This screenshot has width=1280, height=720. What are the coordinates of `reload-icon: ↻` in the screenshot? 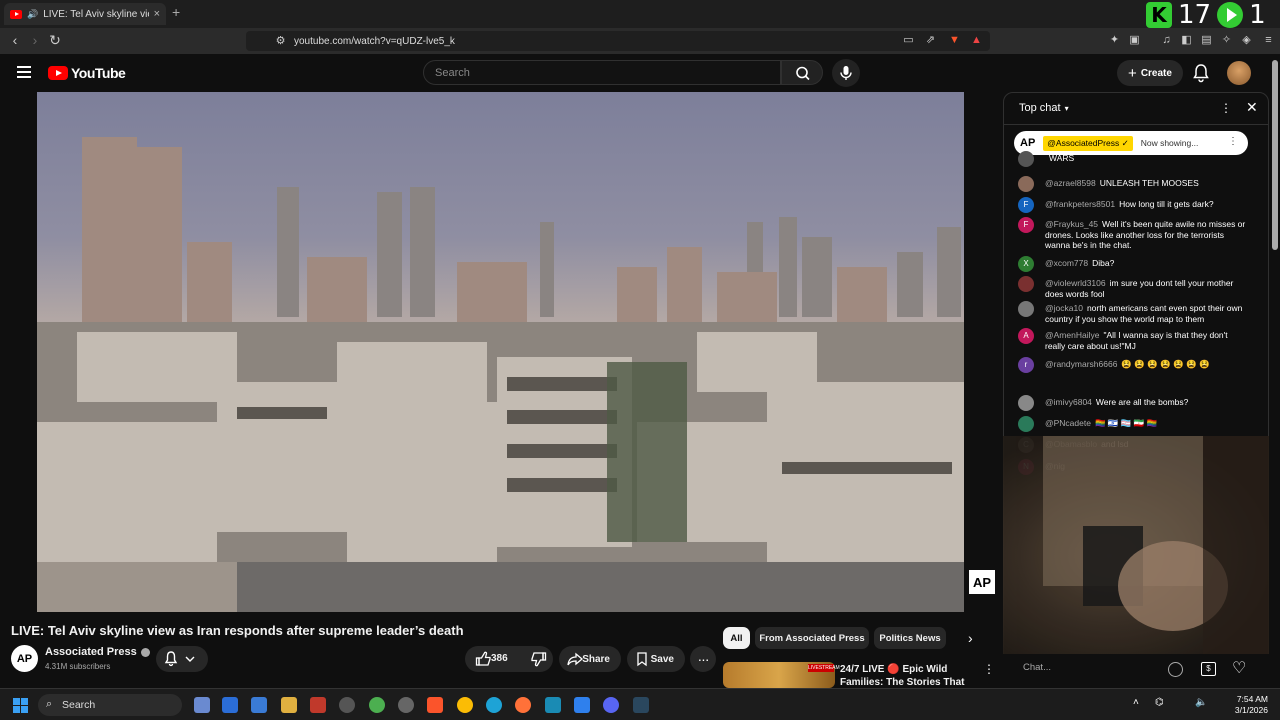 It's located at (55, 40).